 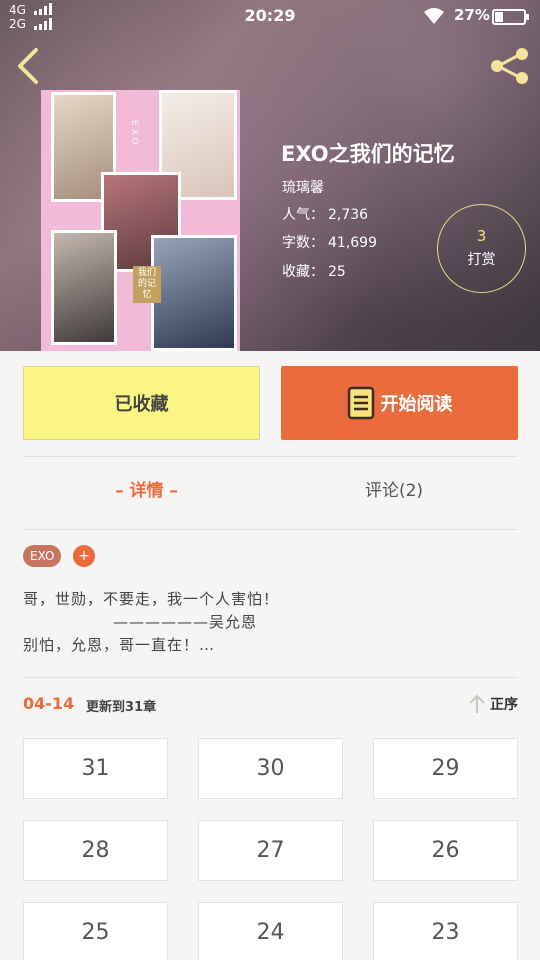 What do you see at coordinates (270, 17) in the screenshot?
I see `status-bar: 4G 2G 20:29 27%` at bounding box center [270, 17].